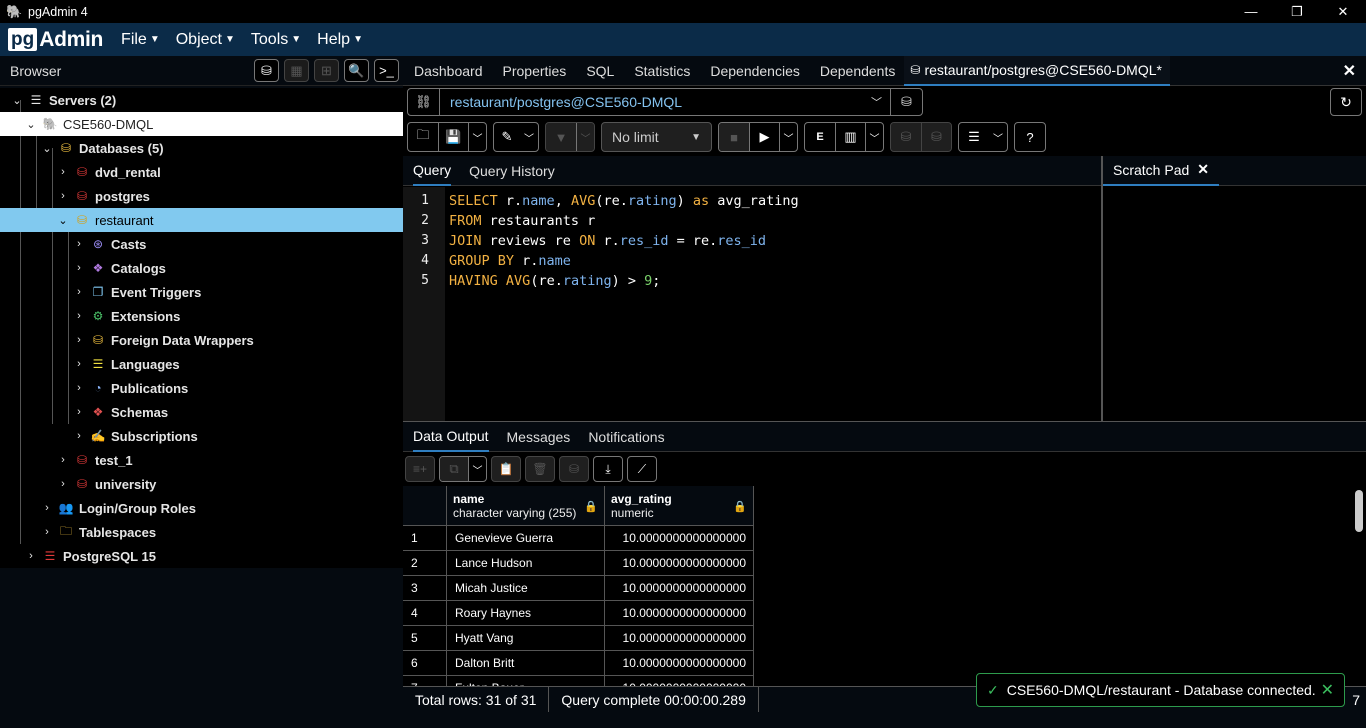 Image resolution: width=1366 pixels, height=728 pixels. Describe the element at coordinates (425, 613) in the screenshot. I see `row-number: 4` at that location.